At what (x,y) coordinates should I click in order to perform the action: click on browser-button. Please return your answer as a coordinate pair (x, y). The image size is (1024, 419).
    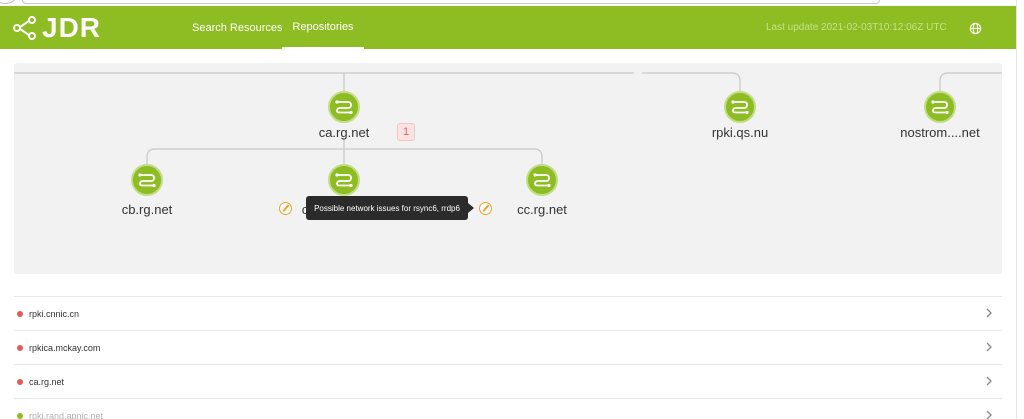
    Looking at the image, I should click on (8, 2).